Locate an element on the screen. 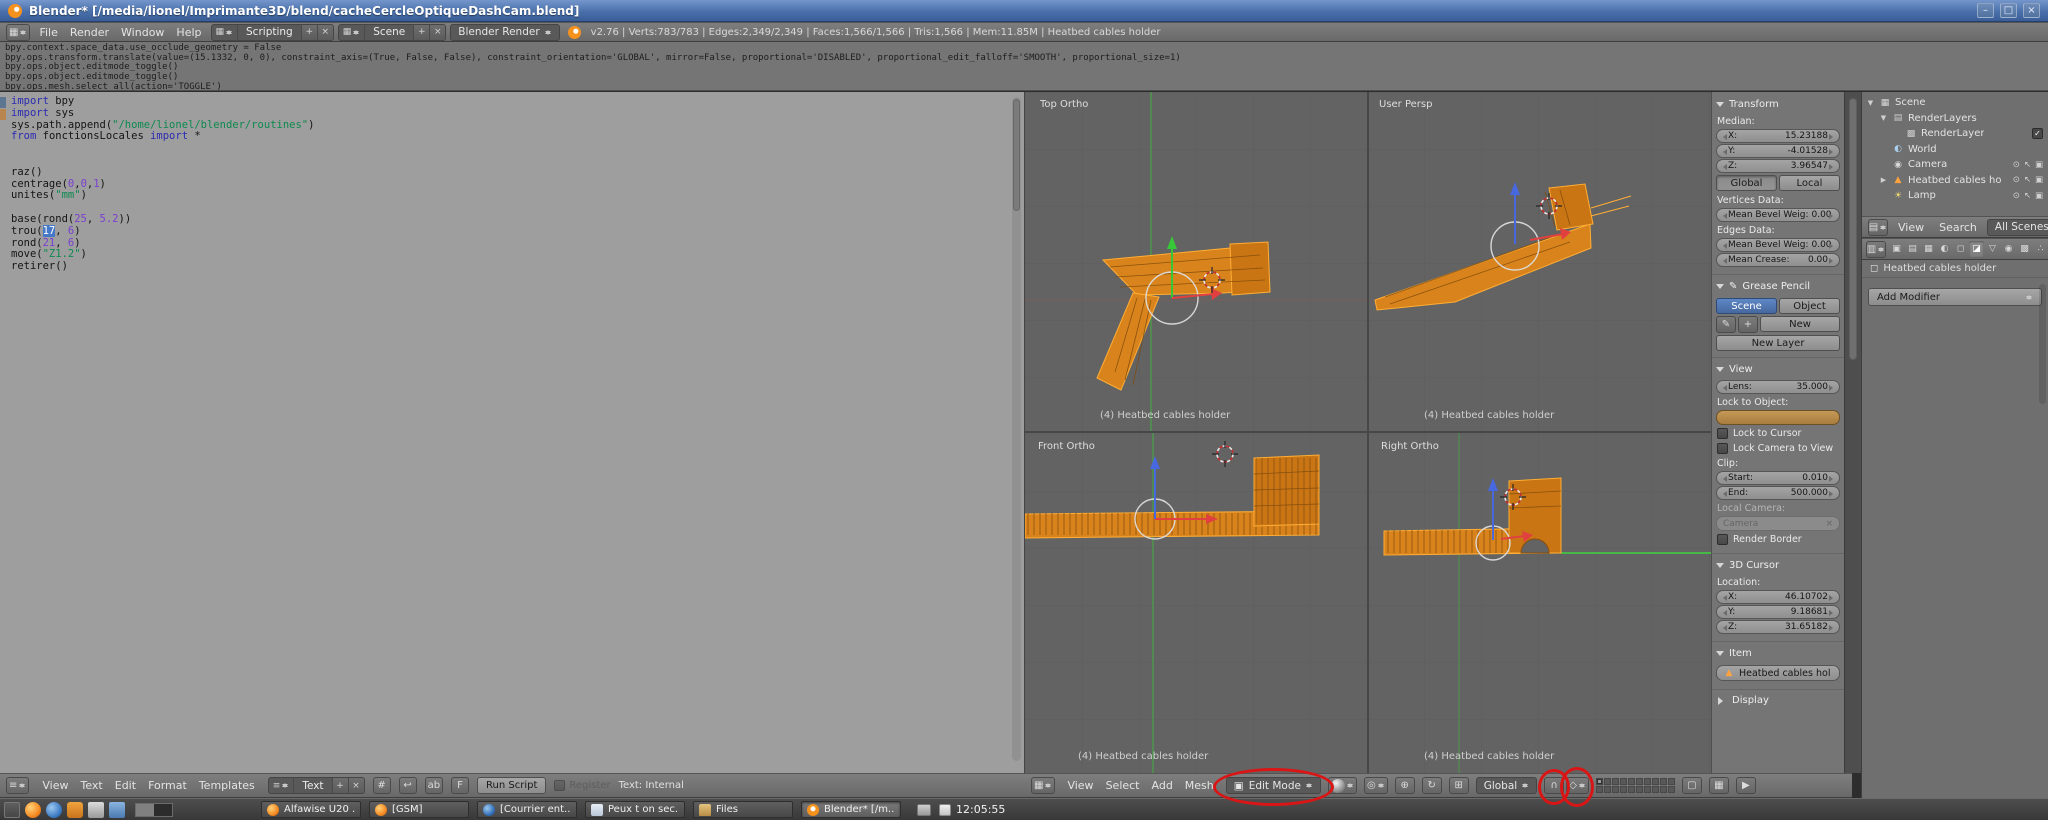 This screenshot has width=2048, height=820. gp-new-button: New is located at coordinates (1800, 324).